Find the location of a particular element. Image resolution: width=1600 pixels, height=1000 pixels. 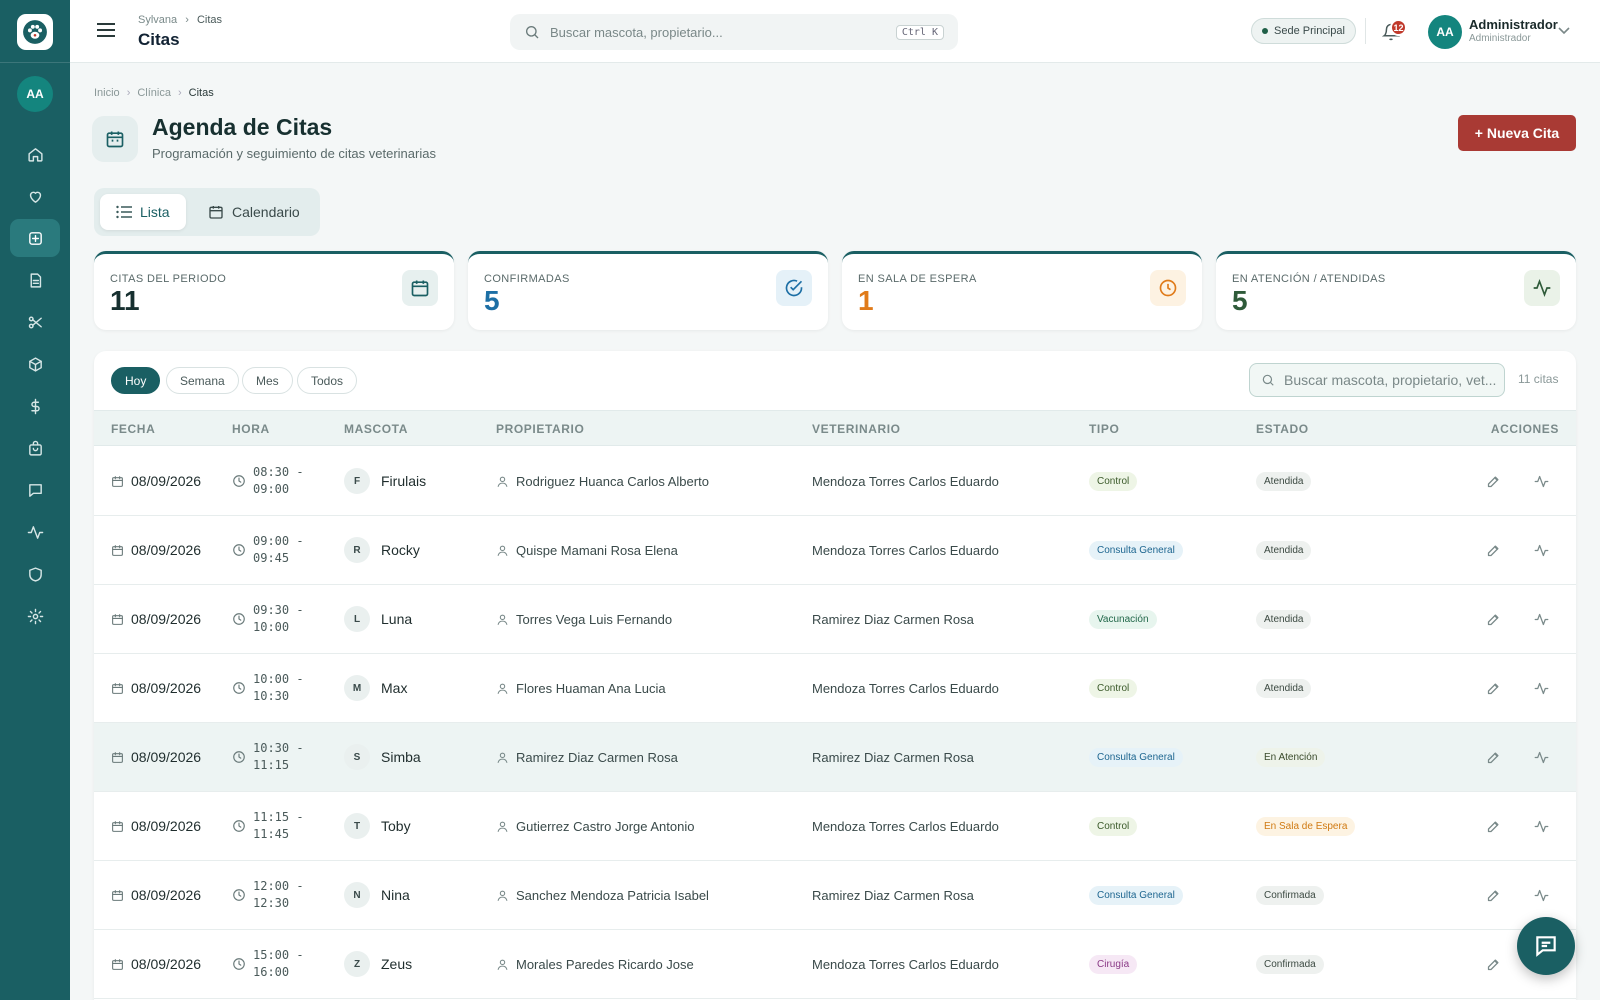

cell-state: Atendida is located at coordinates (1284, 550).